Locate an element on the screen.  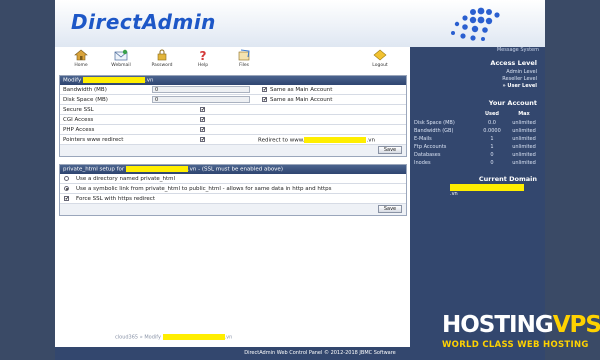
files-button: Files is located at coordinates (244, 58).